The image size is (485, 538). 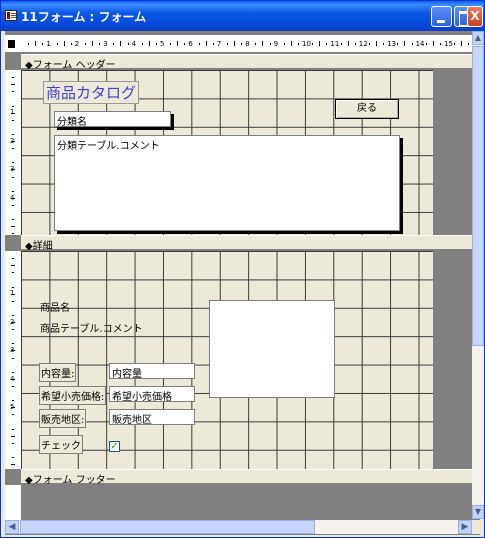 What do you see at coordinates (250, 243) in the screenshot?
I see `detail-section-bar: ◆詳細` at bounding box center [250, 243].